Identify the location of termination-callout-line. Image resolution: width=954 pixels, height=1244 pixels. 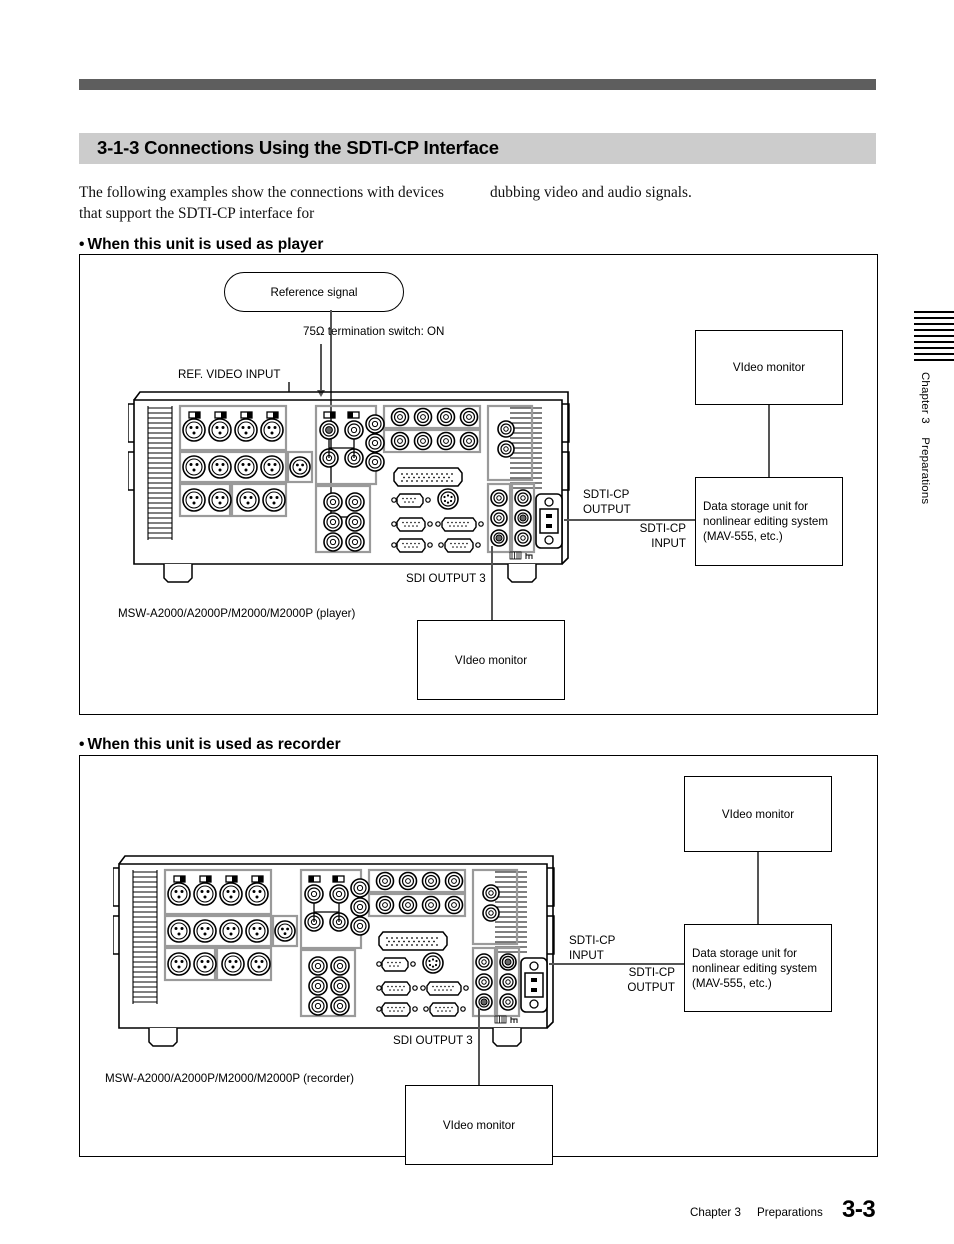
(321, 367).